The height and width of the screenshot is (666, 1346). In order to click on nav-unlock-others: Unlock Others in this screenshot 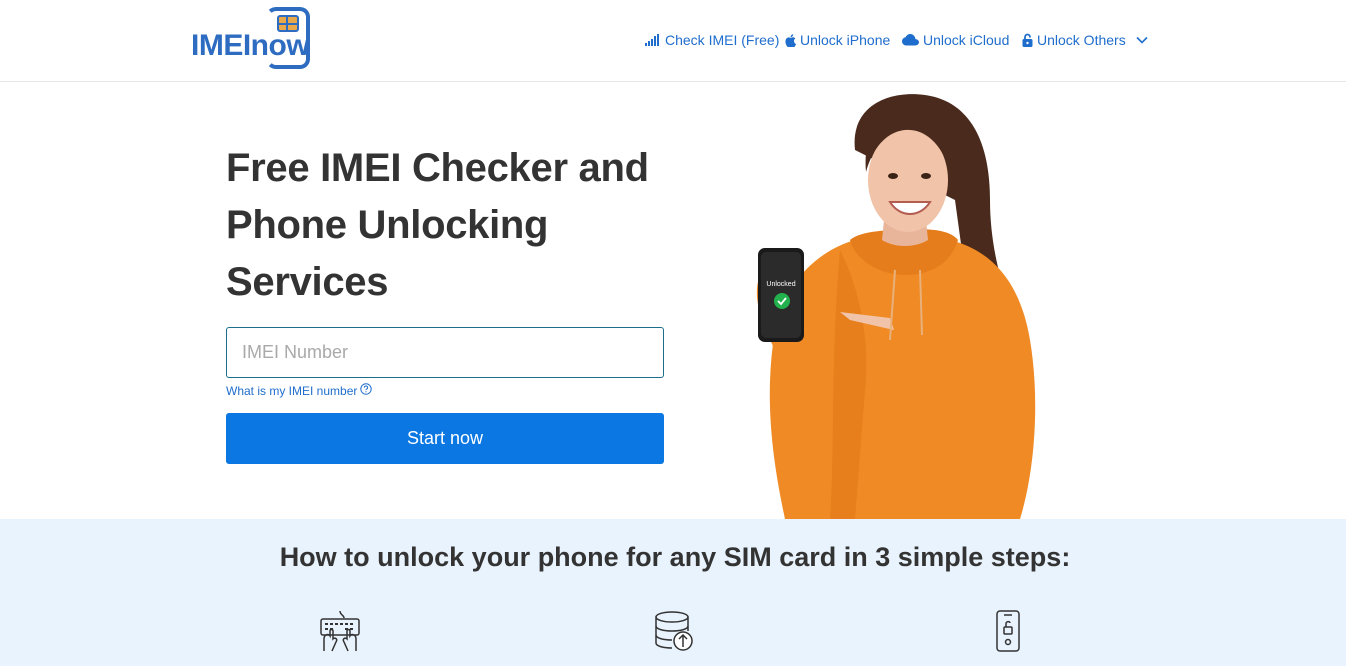, I will do `click(1085, 40)`.